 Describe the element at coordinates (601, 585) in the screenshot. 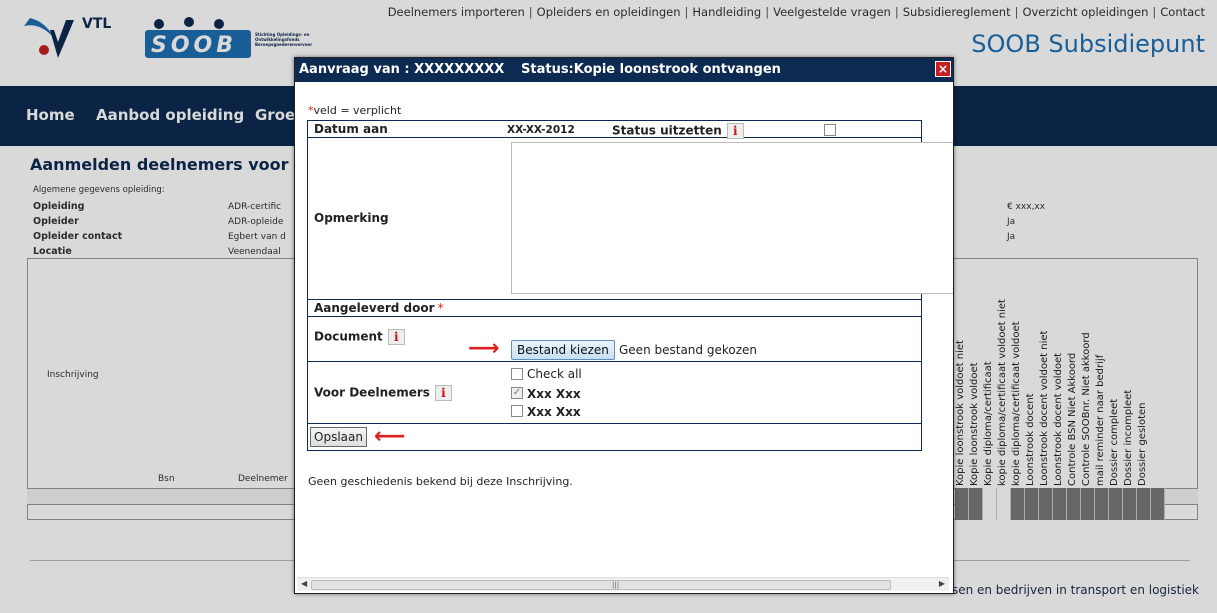

I see `scrollbar-thumb: |||` at that location.